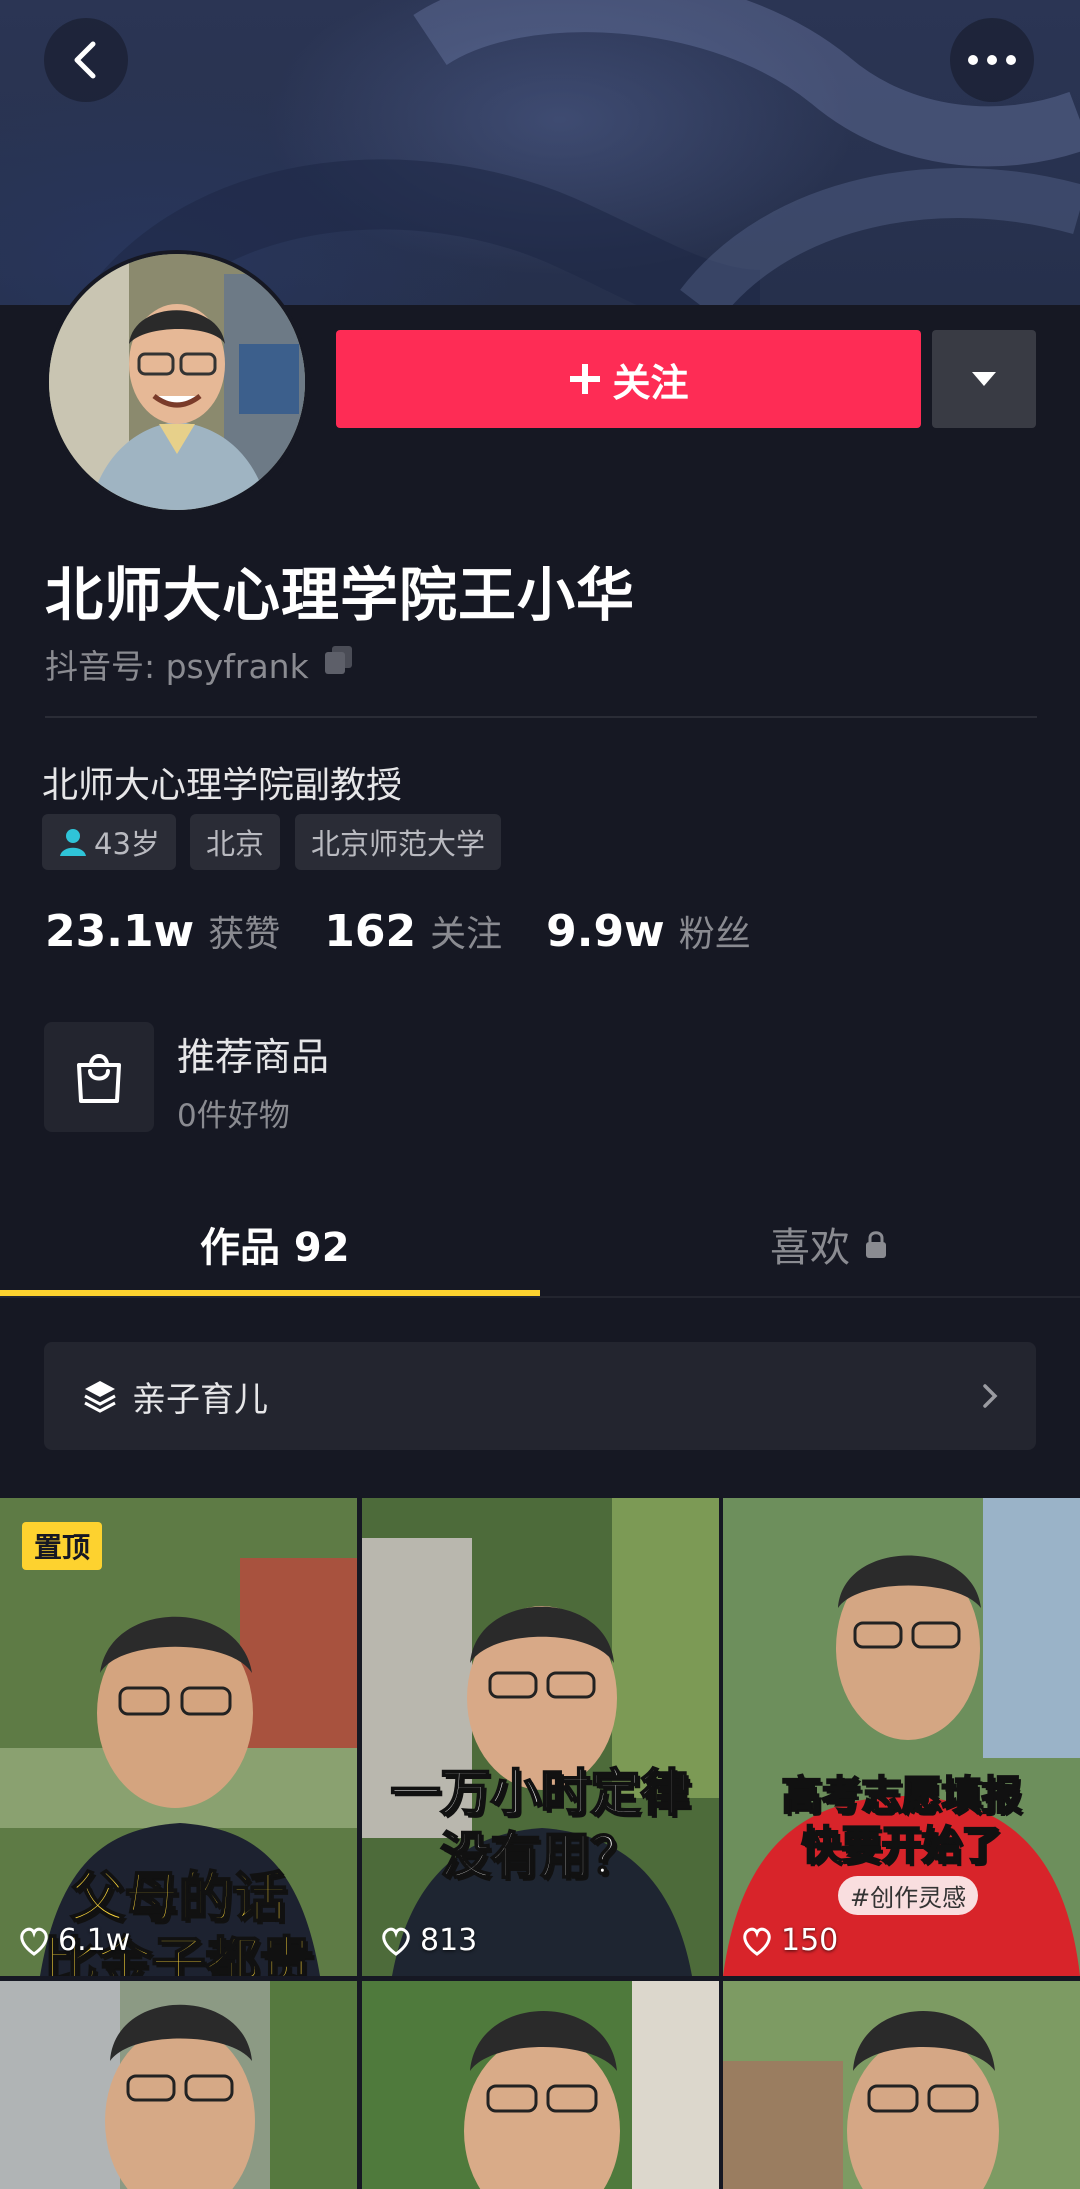  What do you see at coordinates (876, 1244) in the screenshot?
I see `lock-icon` at bounding box center [876, 1244].